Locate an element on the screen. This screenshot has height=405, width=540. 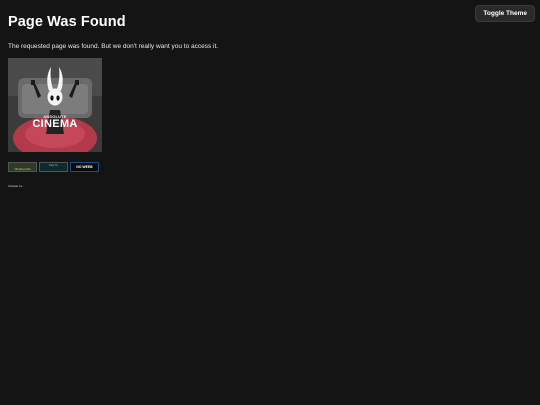
meme-illustration is located at coordinates (55, 105).